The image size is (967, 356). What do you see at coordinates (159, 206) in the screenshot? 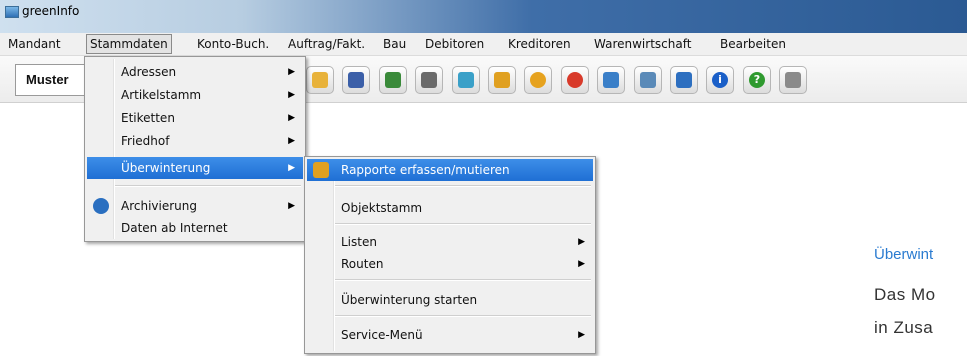
I see `menu-item-label: Archivierung` at bounding box center [159, 206].